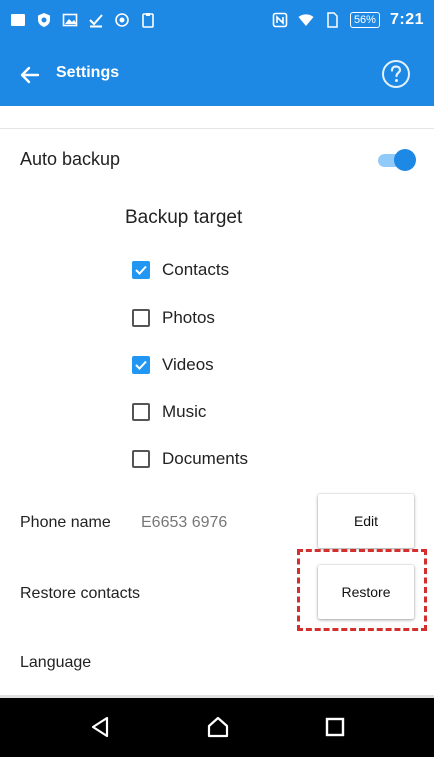  What do you see at coordinates (70, 159) in the screenshot?
I see `auto-backup-label: Auto backup` at bounding box center [70, 159].